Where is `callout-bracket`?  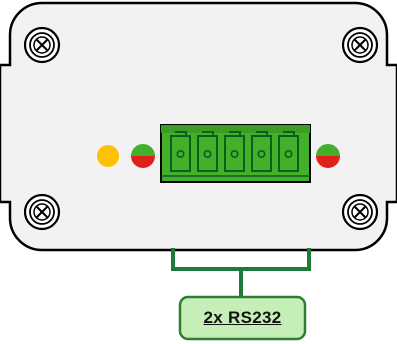 callout-bracket is located at coordinates (241, 272).